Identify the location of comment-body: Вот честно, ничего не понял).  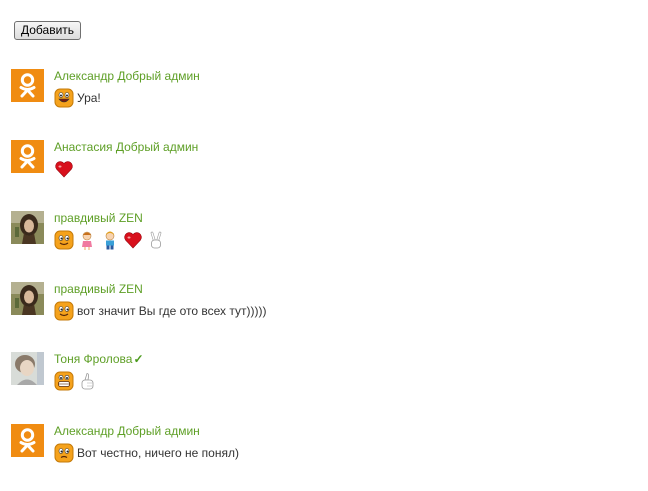
(146, 453).